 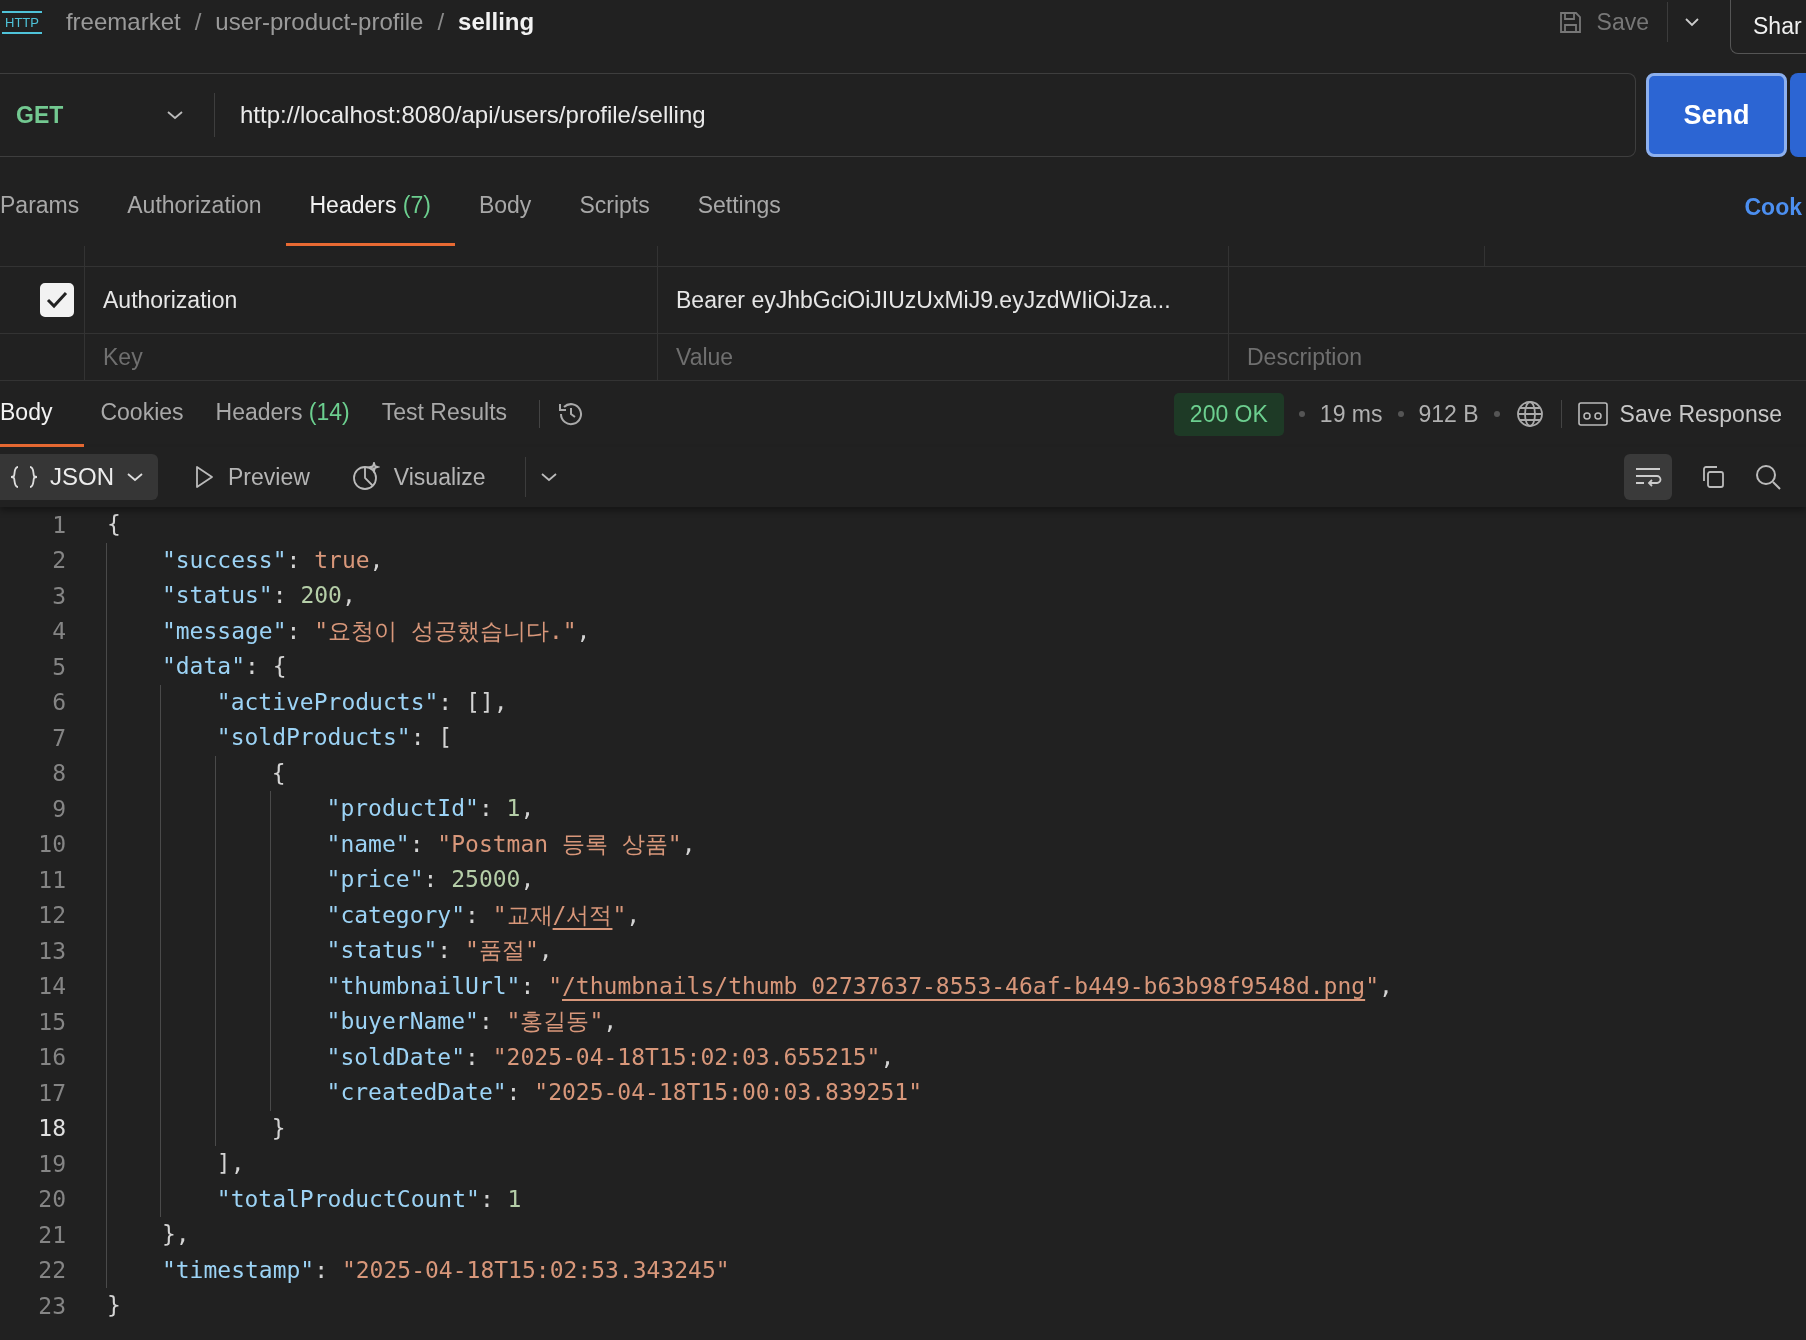 I want to click on code-line: "message": "요청이 성공했습니다.",, so click(x=349, y=631).